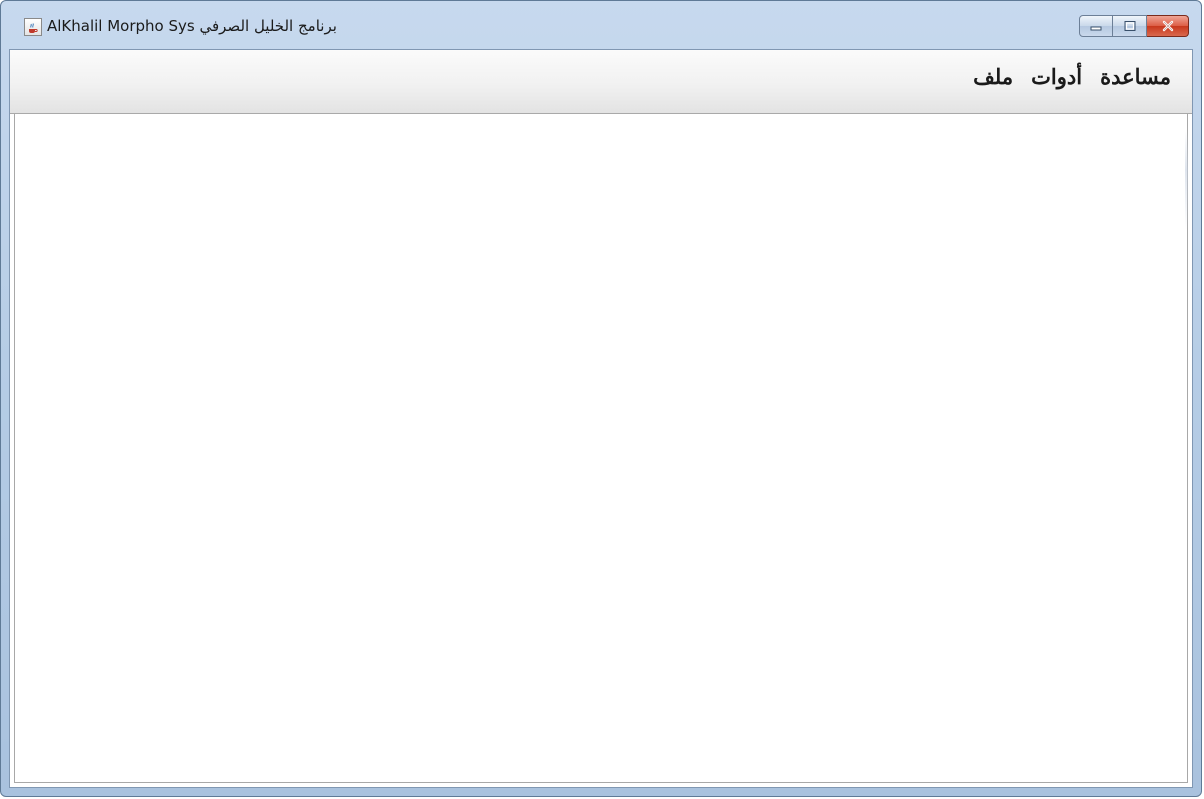 The image size is (1204, 799). I want to click on menu-tools: أدوات, so click(1056, 76).